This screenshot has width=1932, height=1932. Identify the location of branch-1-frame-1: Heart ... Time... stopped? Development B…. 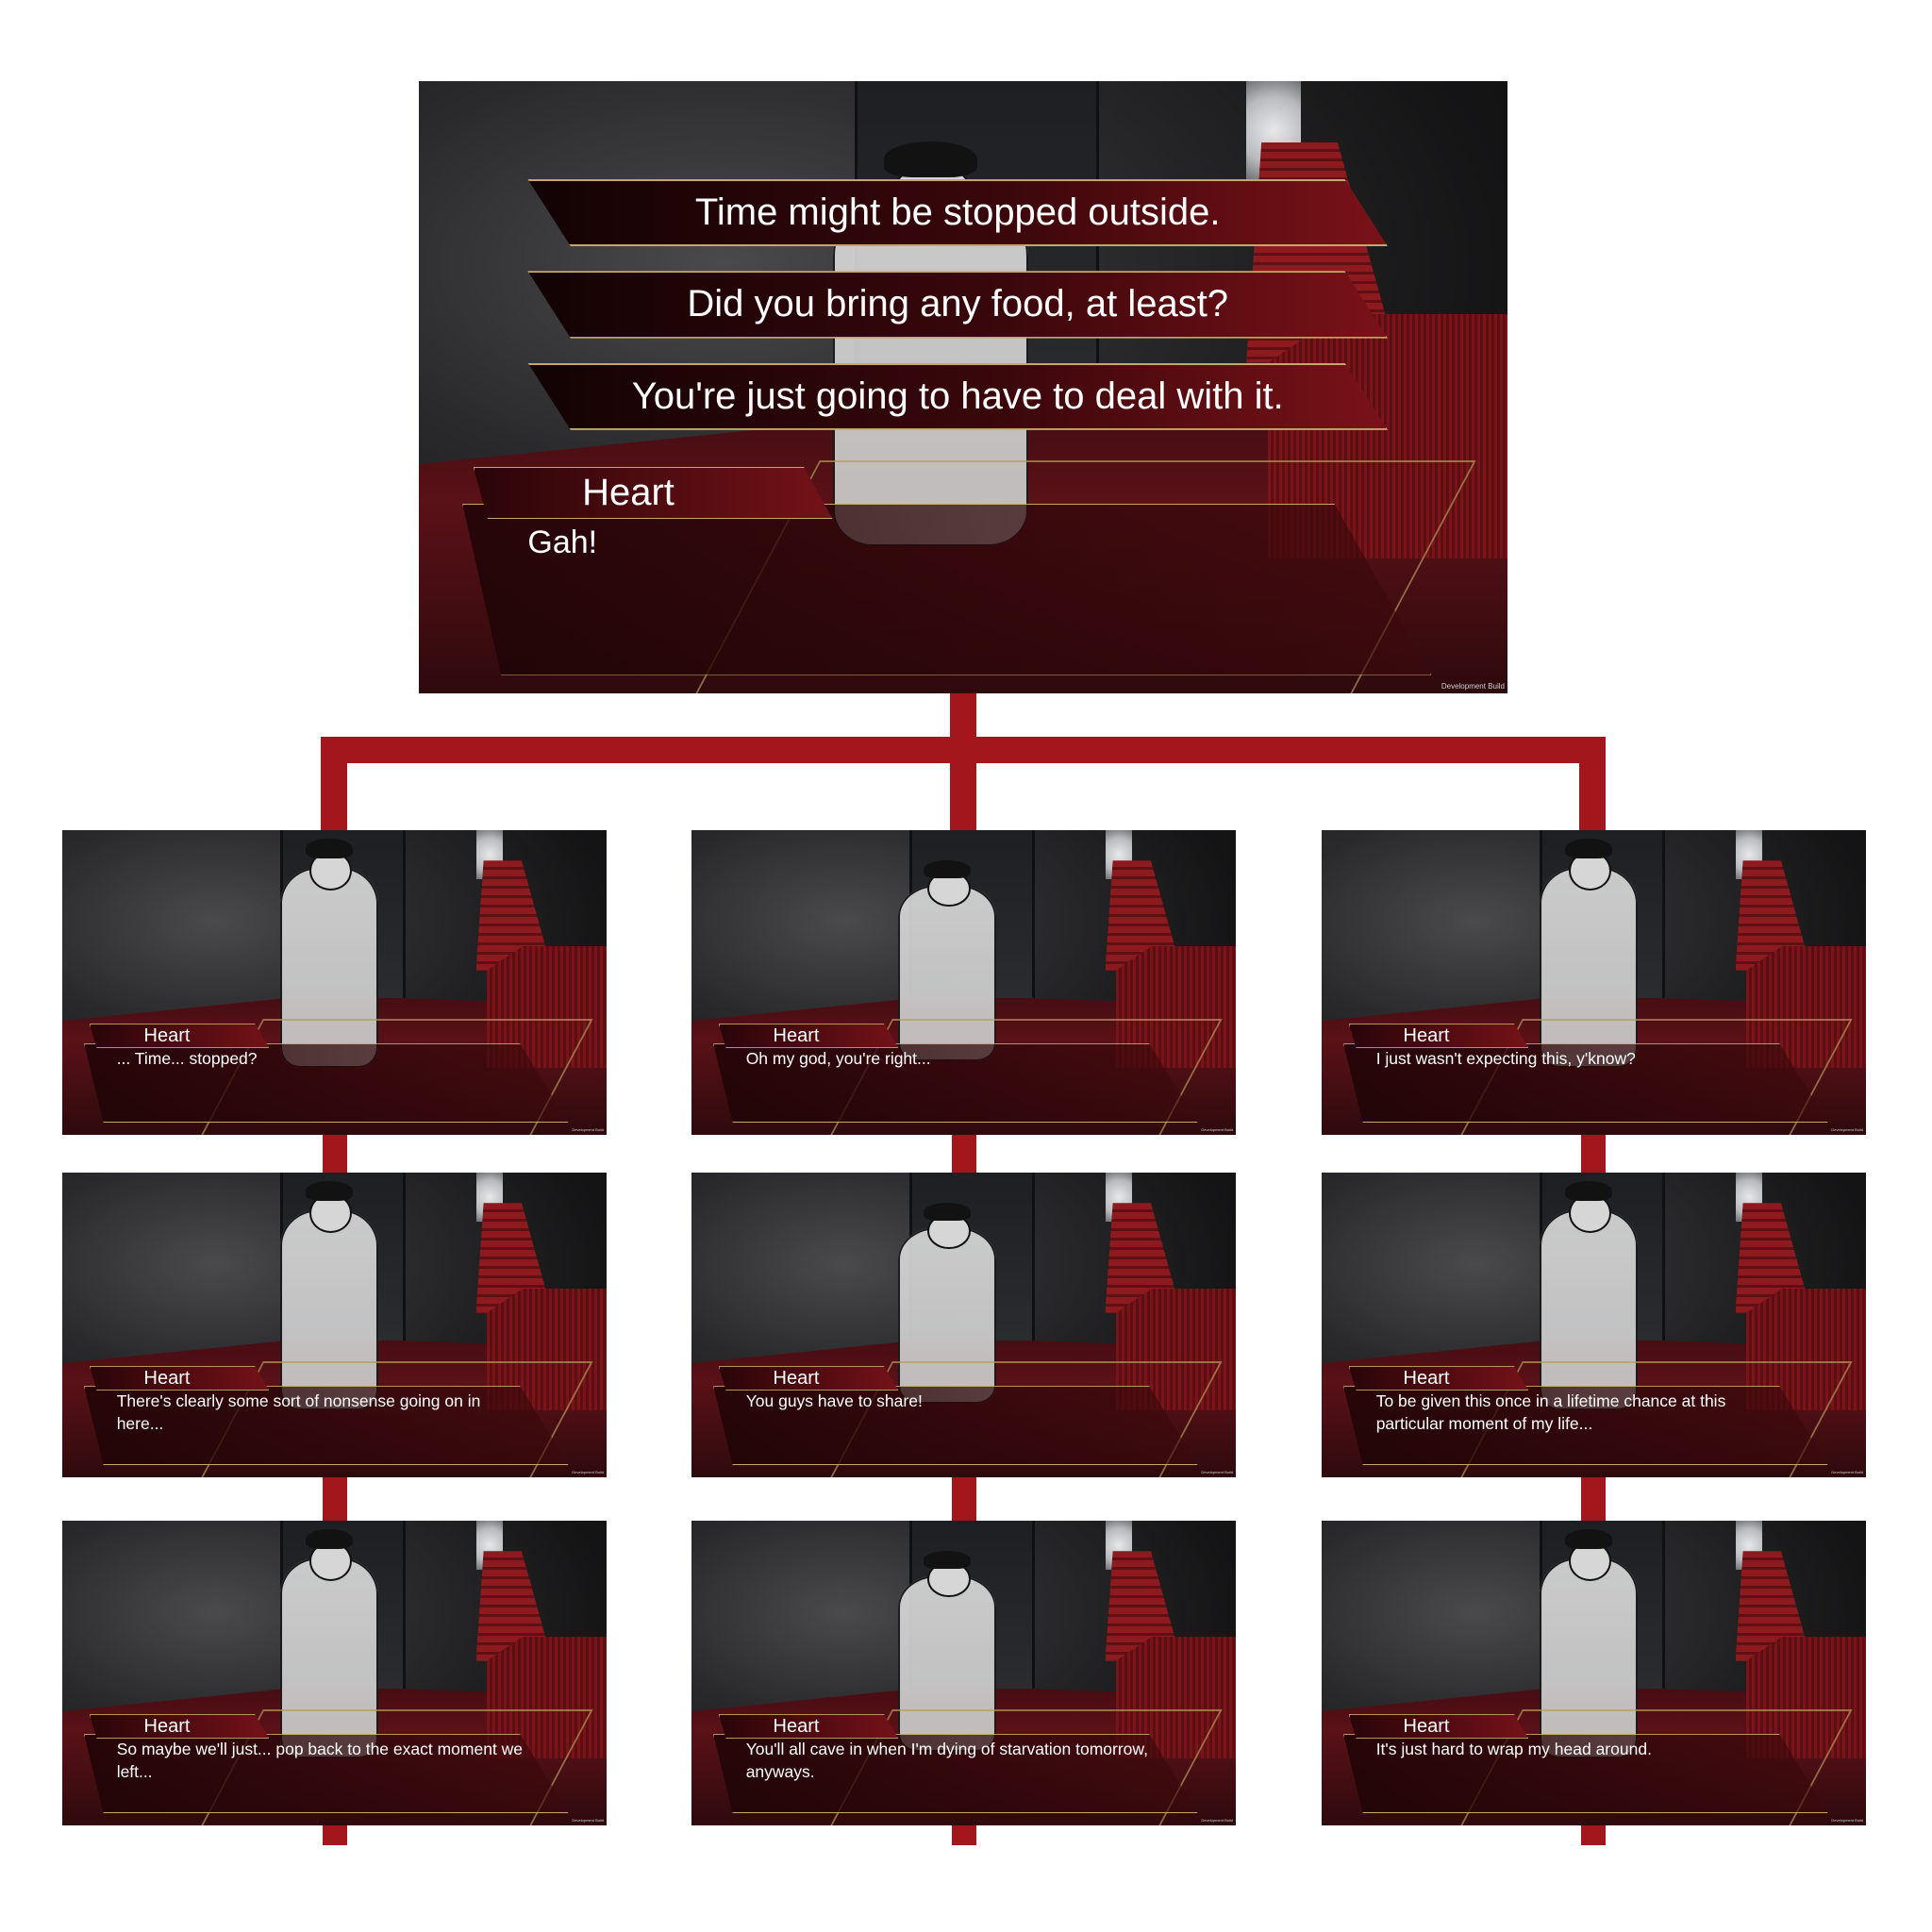
(334, 983).